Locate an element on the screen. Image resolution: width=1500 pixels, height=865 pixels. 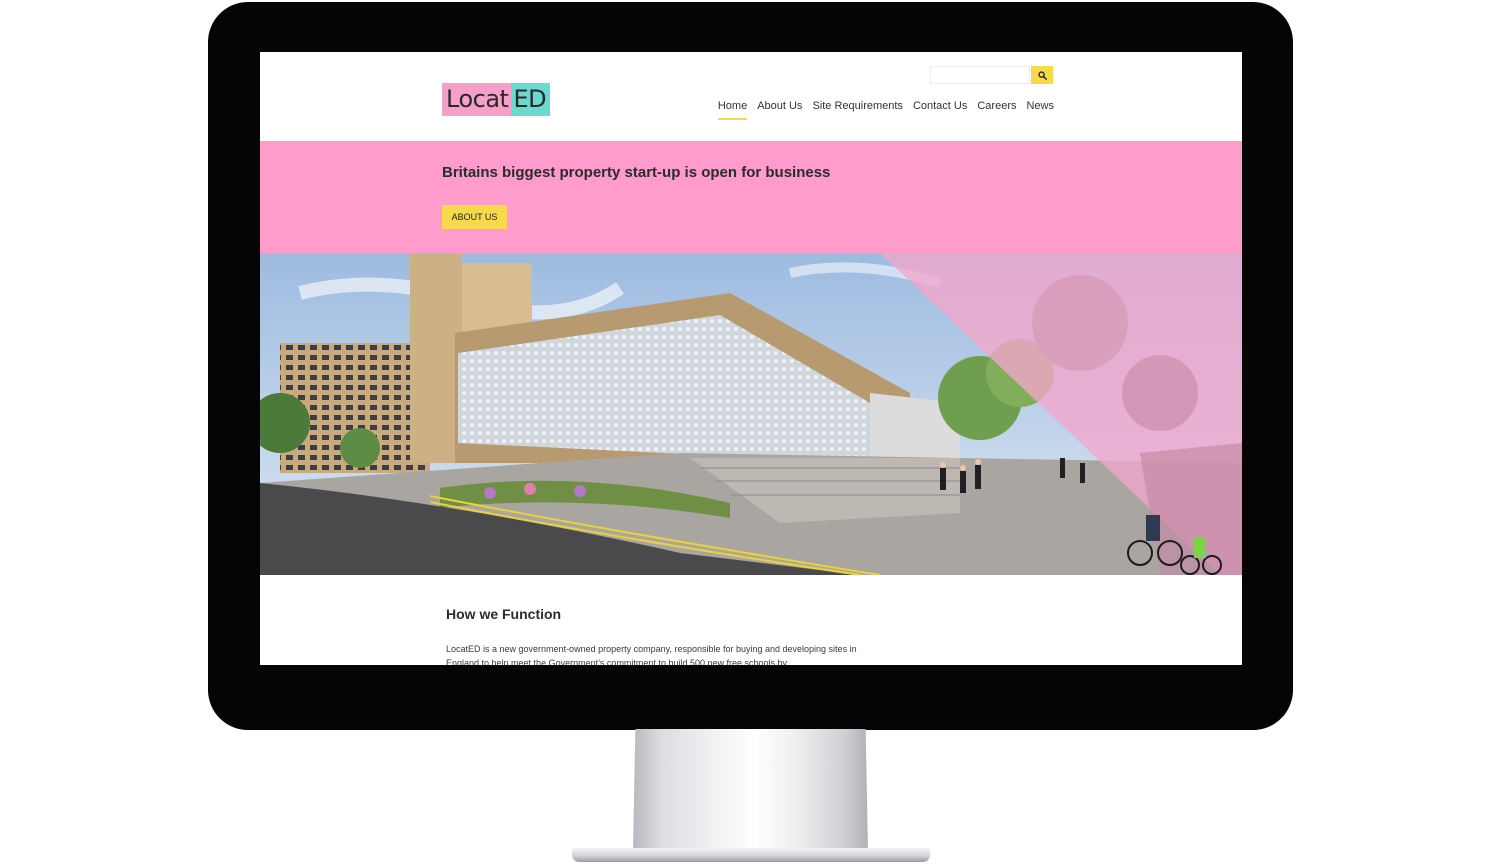
logo-text-locat: Locat is located at coordinates (477, 99).